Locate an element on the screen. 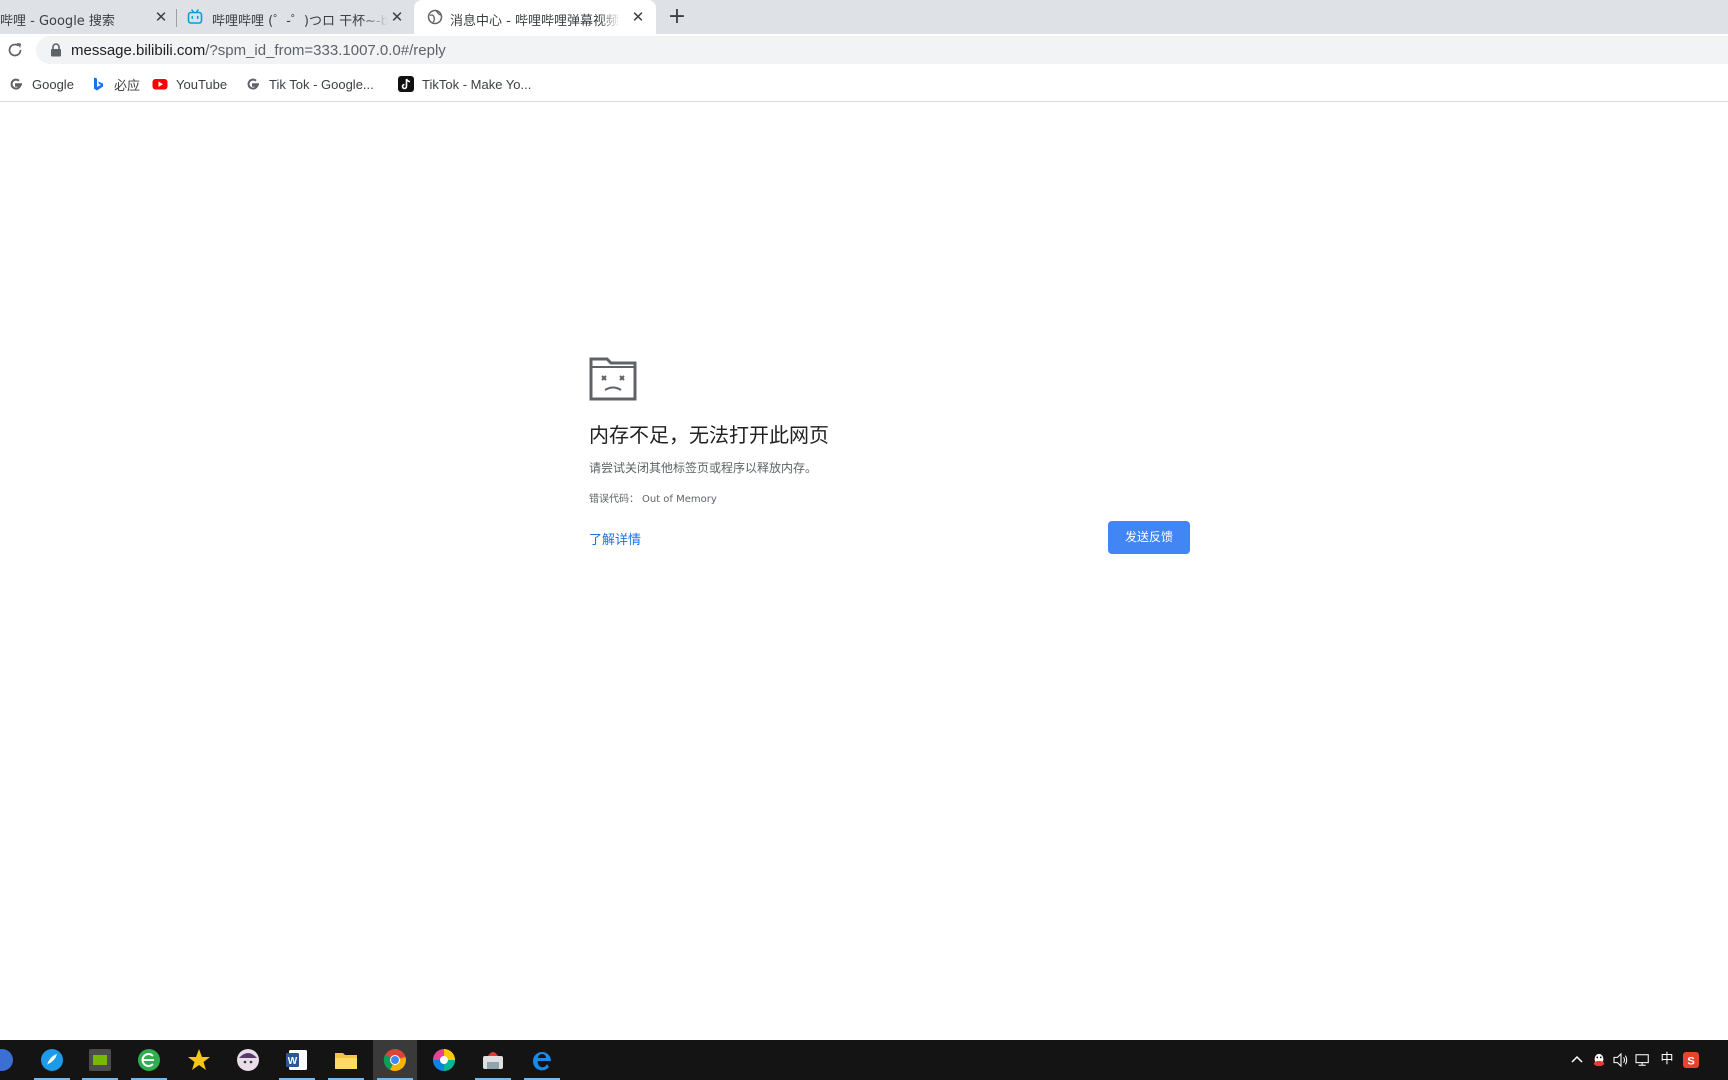 The height and width of the screenshot is (1080, 1728). taskbar-app-chrome is located at coordinates (395, 1060).